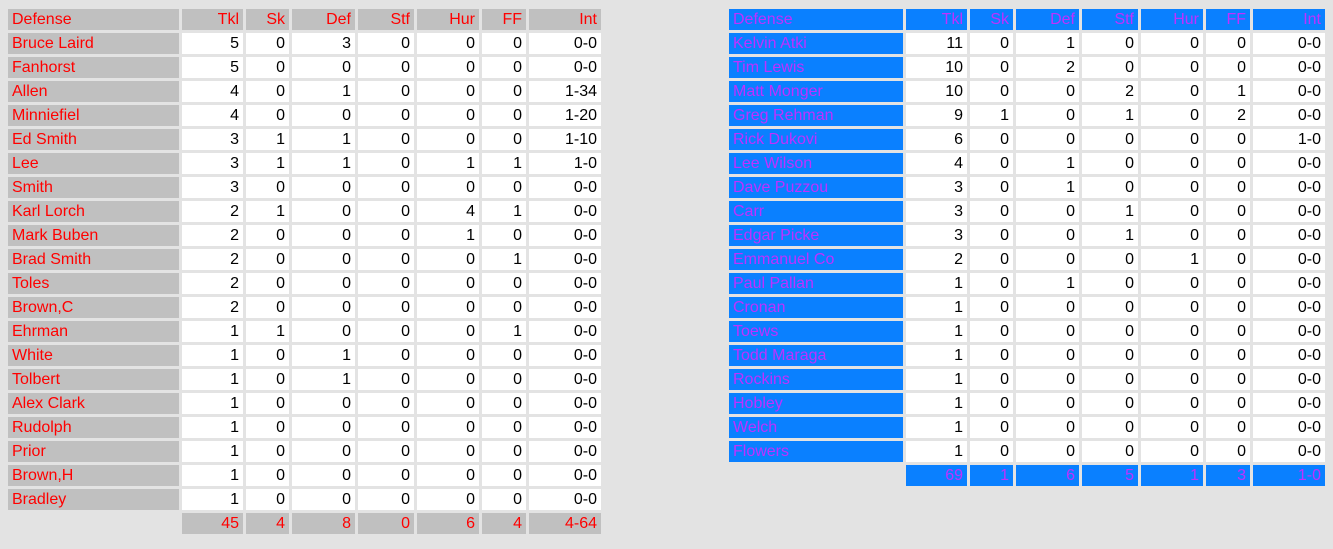 The image size is (1333, 549). Describe the element at coordinates (816, 355) in the screenshot. I see `player-name: Todd Maraga` at that location.